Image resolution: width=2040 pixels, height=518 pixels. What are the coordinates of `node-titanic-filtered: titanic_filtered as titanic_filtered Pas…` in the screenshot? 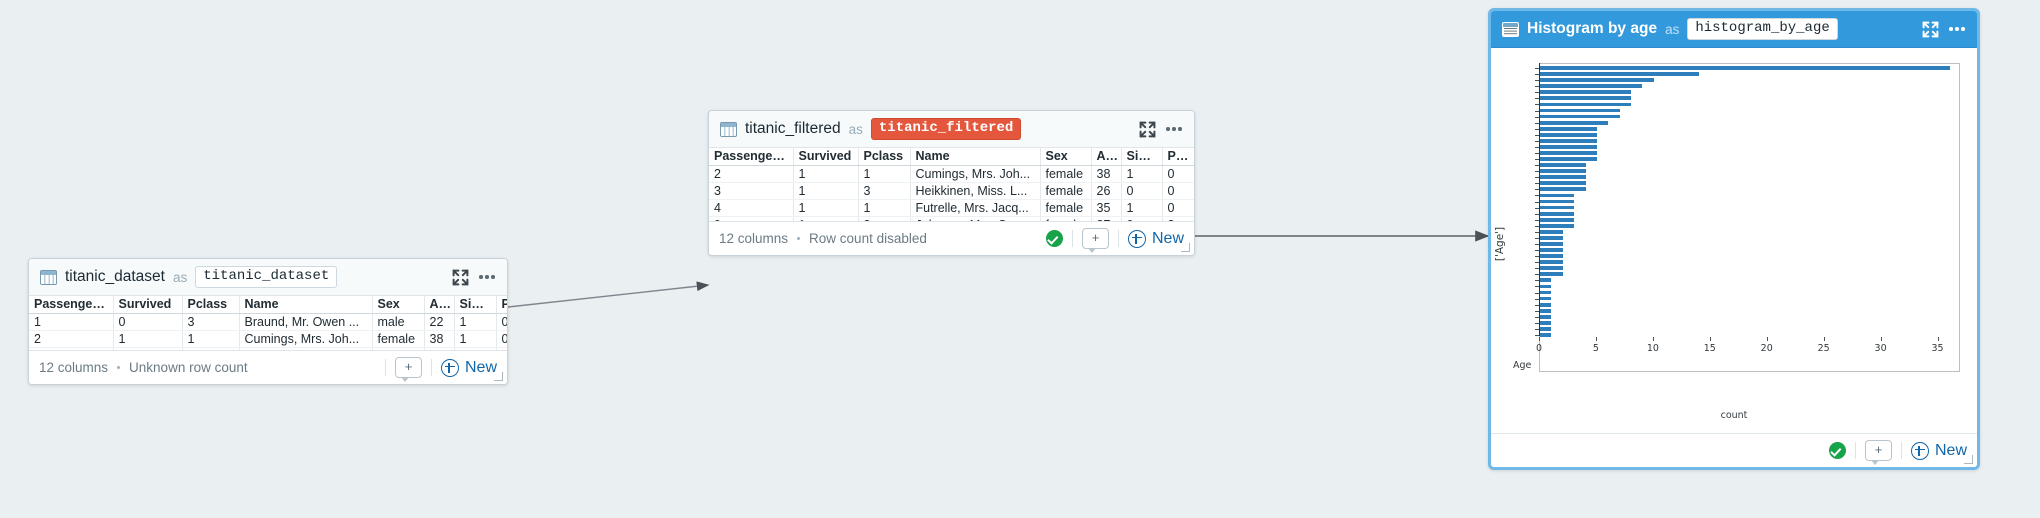 It's located at (951, 183).